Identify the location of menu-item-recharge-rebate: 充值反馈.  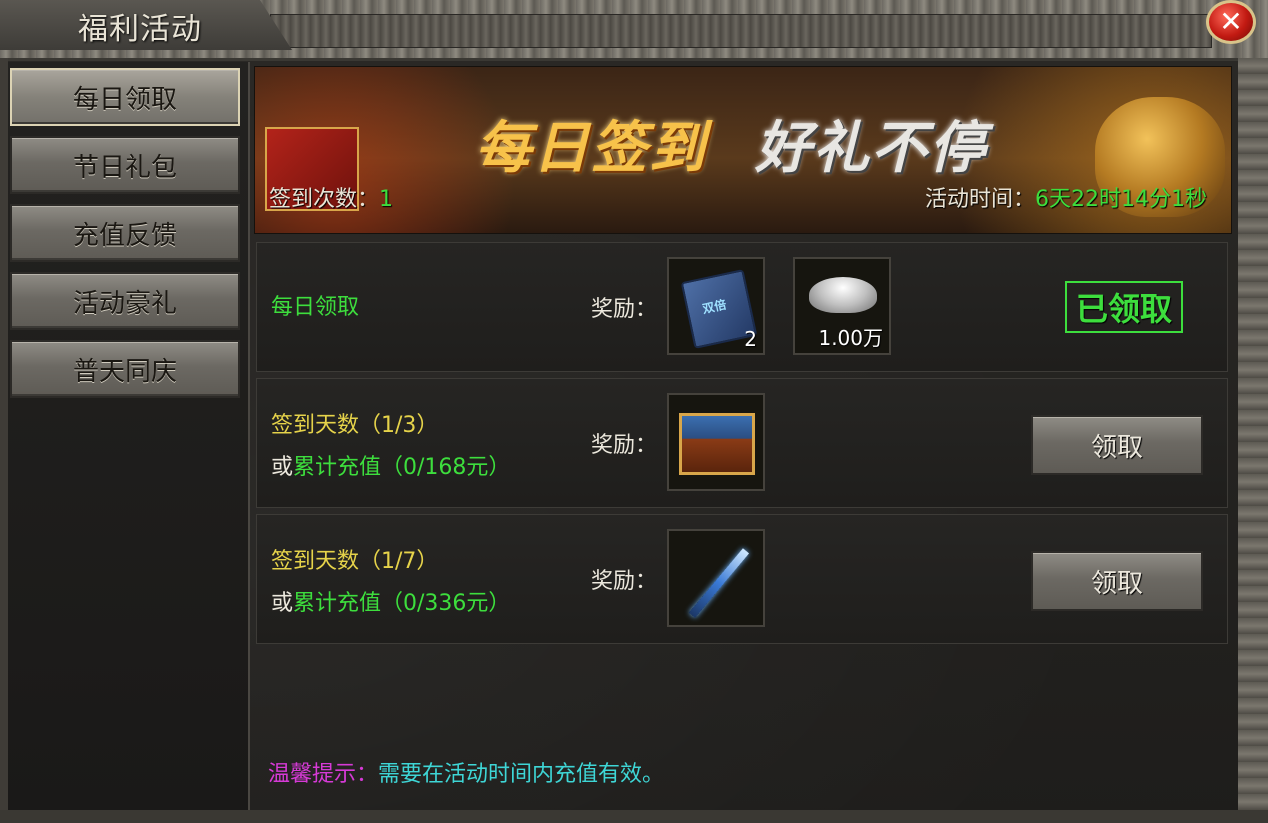
(125, 233).